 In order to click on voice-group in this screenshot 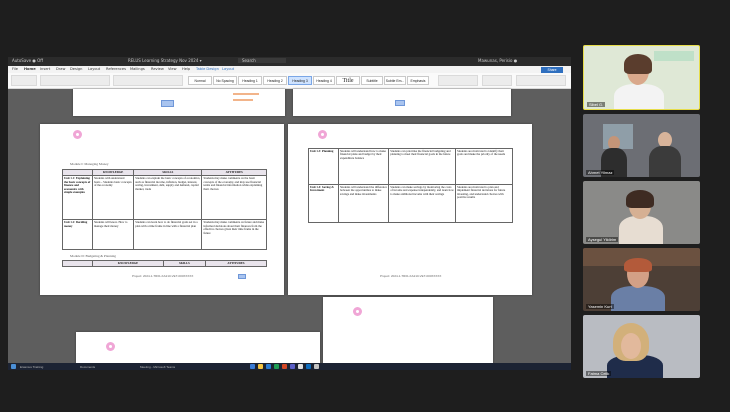, I will do `click(497, 80)`.